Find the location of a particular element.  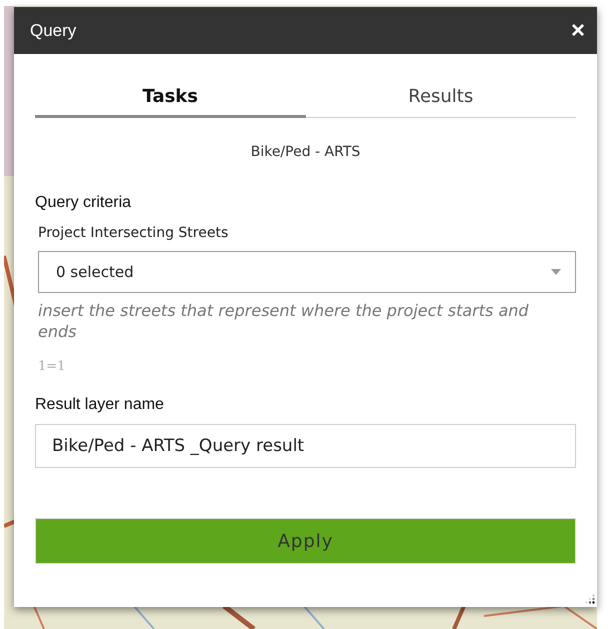

close-button: × is located at coordinates (577, 30).